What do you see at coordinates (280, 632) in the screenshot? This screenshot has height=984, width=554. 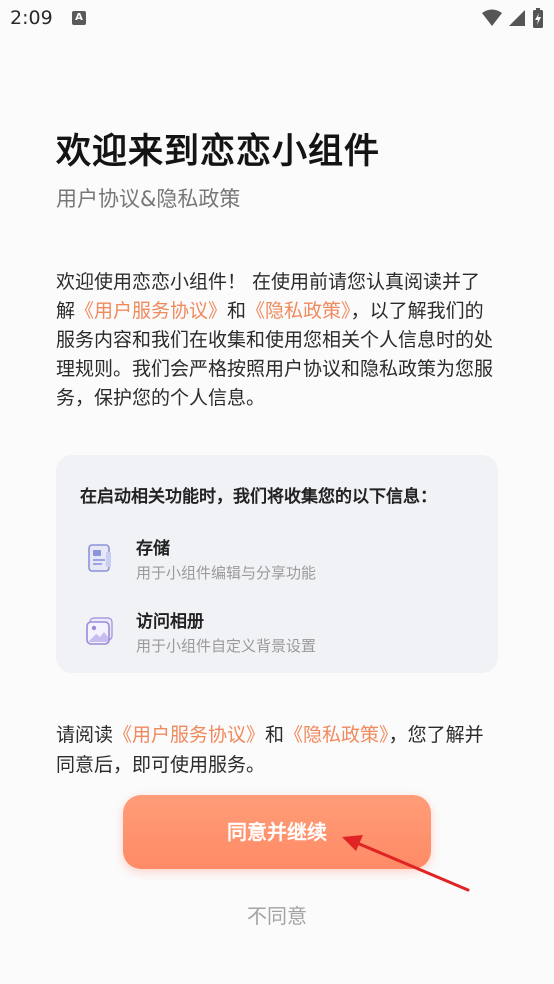 I see `permission-item-album: 访问相册 用于小组件自定义背景设置` at bounding box center [280, 632].